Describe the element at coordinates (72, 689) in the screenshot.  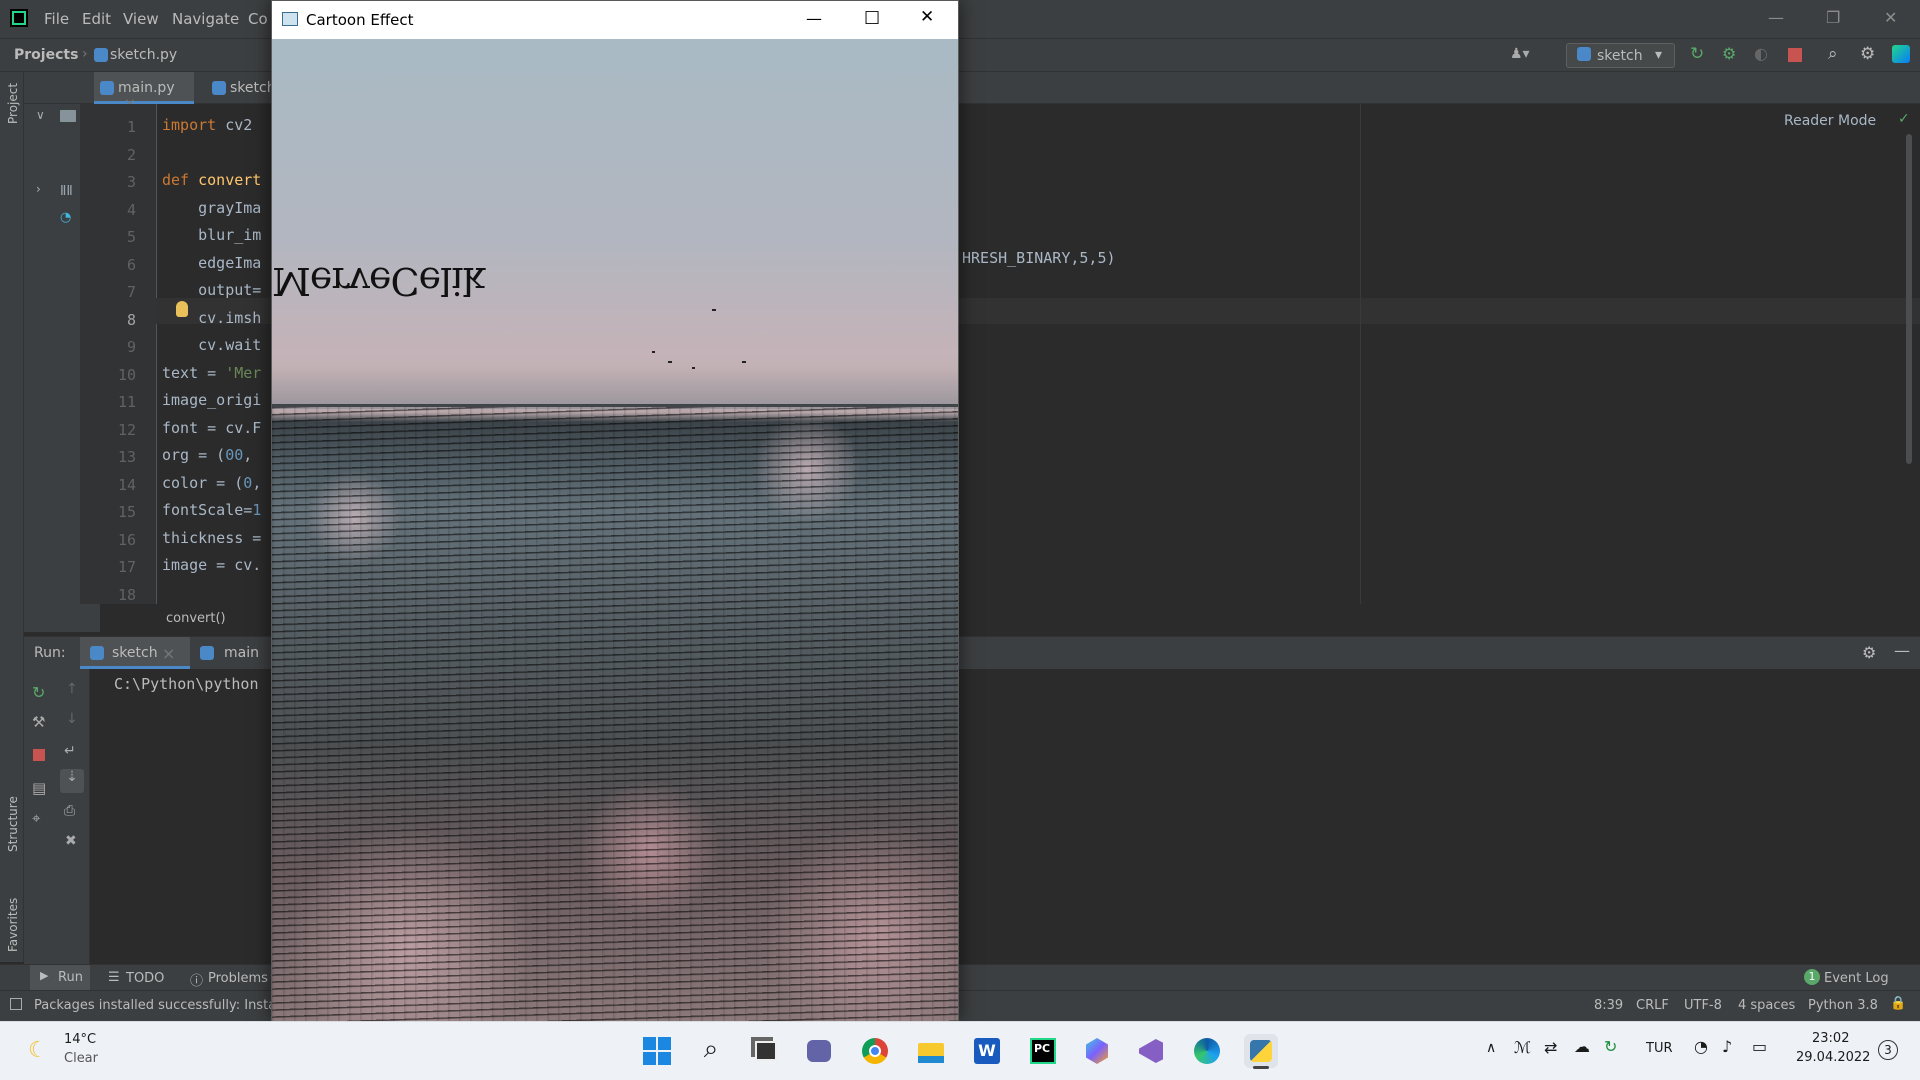
I see `up-arrow-icon: ↑` at that location.